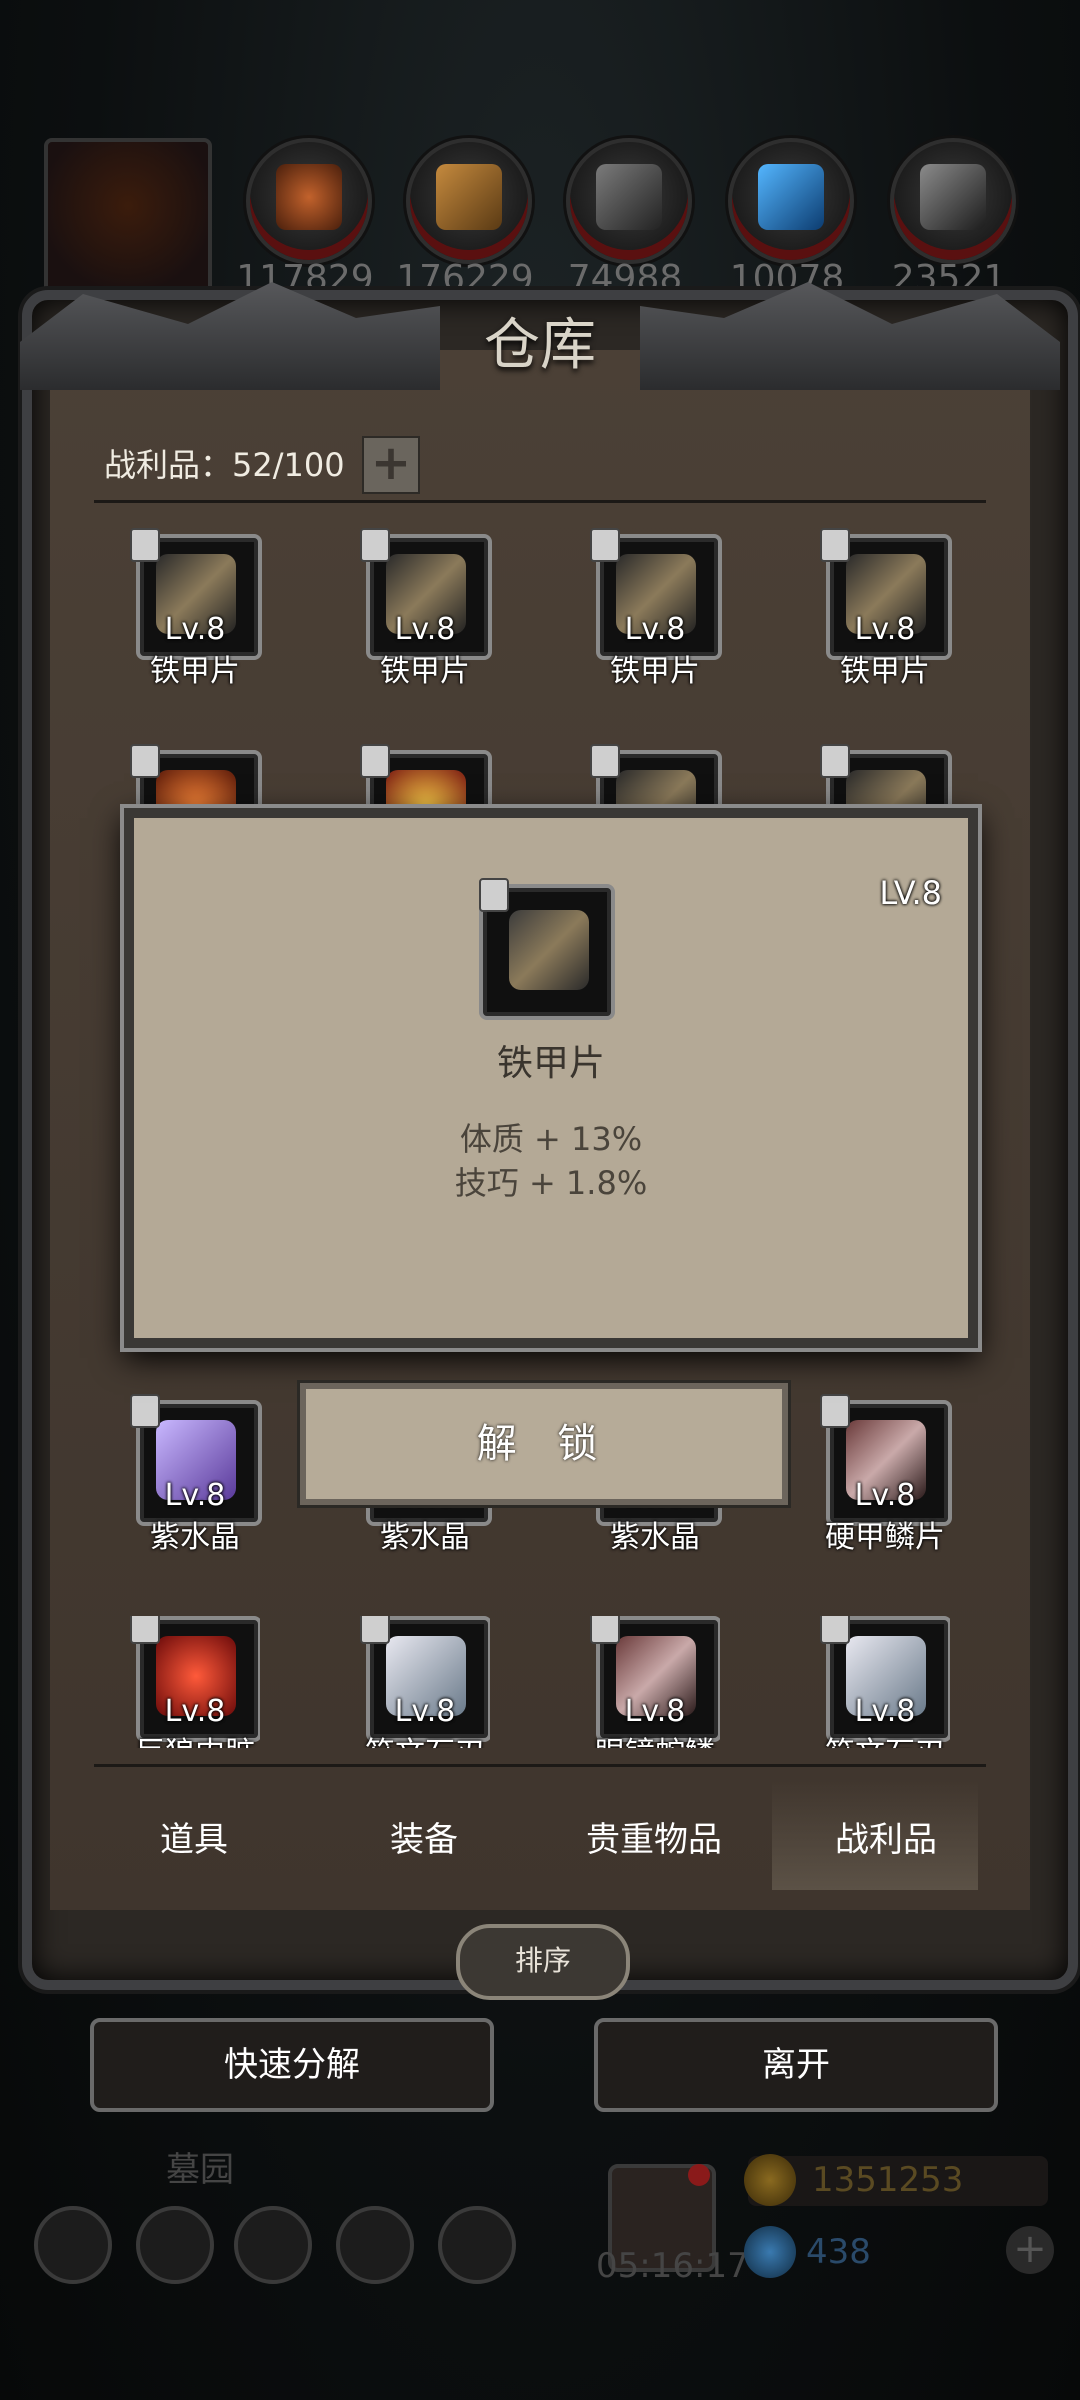 The width and height of the screenshot is (1080, 2400). What do you see at coordinates (791, 201) in the screenshot?
I see `crystal-icon` at bounding box center [791, 201].